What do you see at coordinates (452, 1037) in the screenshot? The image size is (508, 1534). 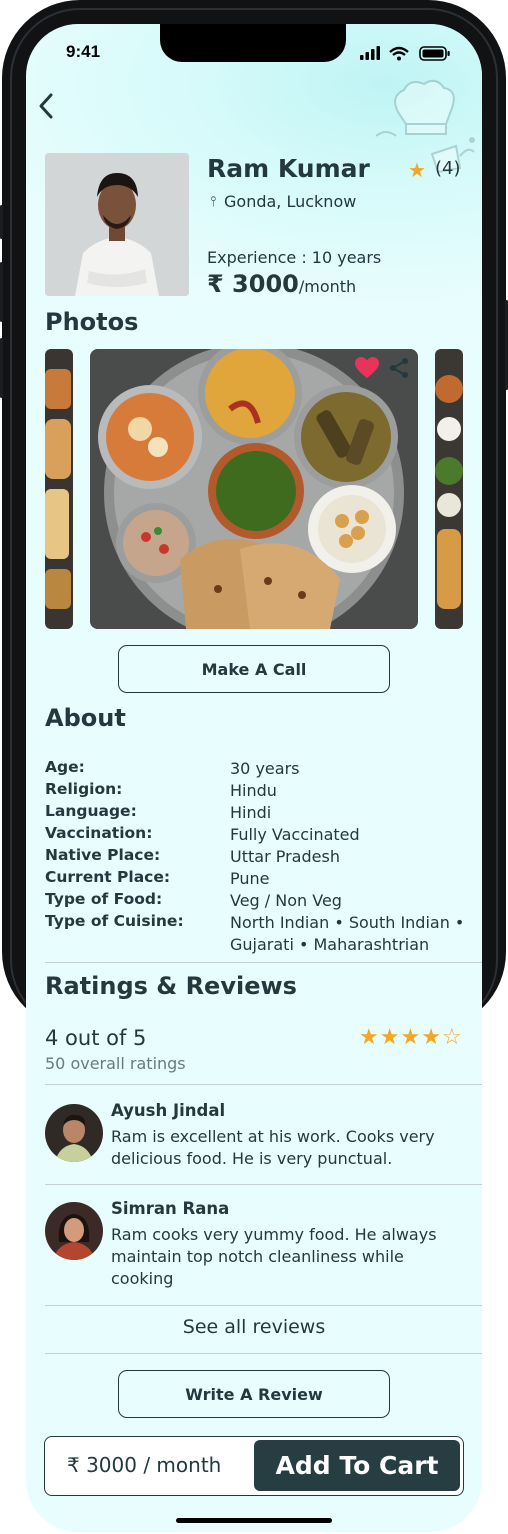 I see `star-outline-icon: ☆` at bounding box center [452, 1037].